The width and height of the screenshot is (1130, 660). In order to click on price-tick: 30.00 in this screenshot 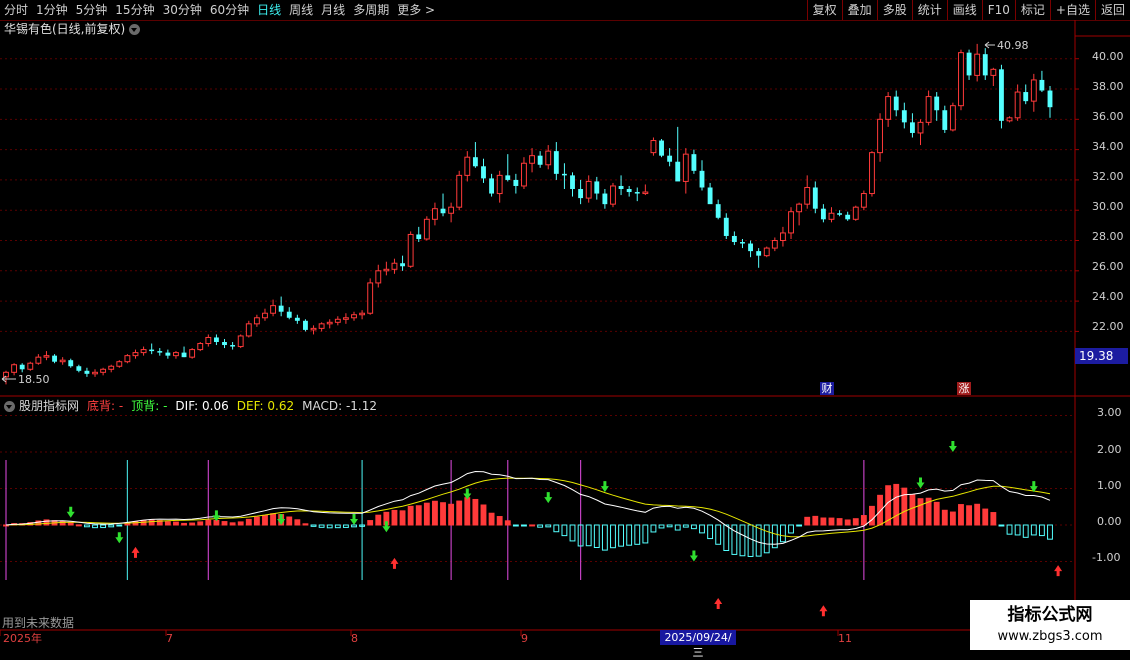, I will do `click(1108, 206)`.